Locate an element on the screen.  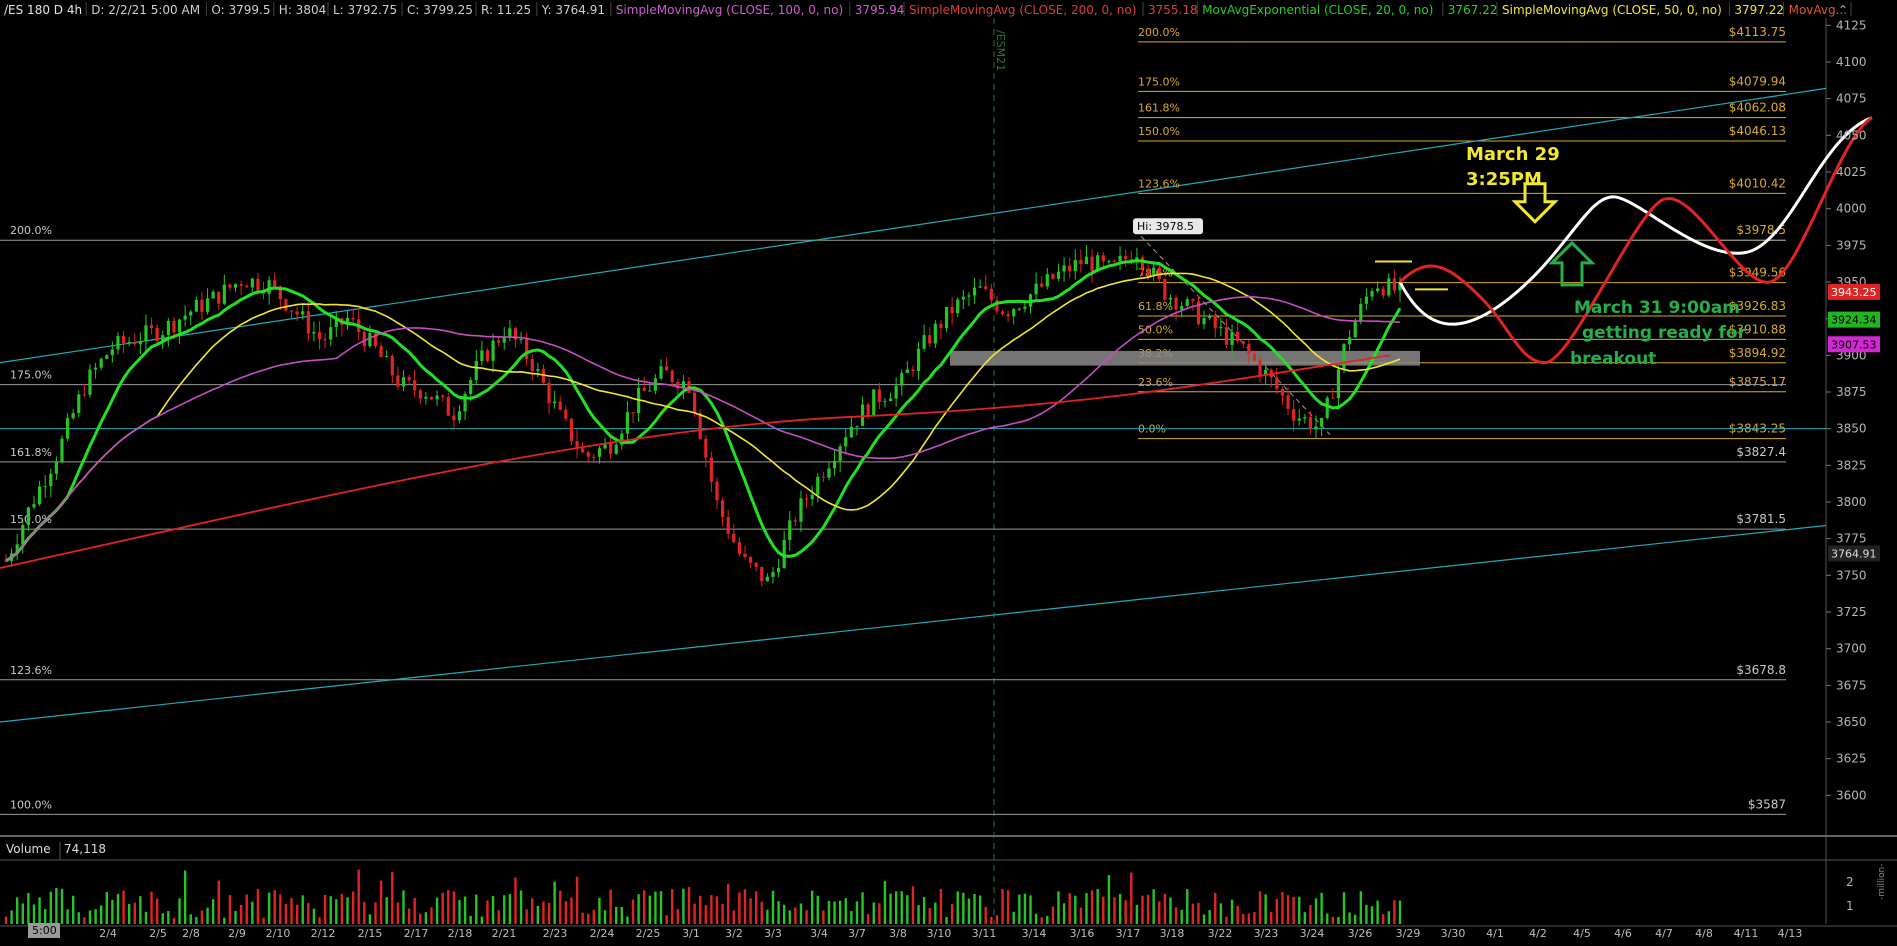
header-item: 3767.22 is located at coordinates (1473, 10).